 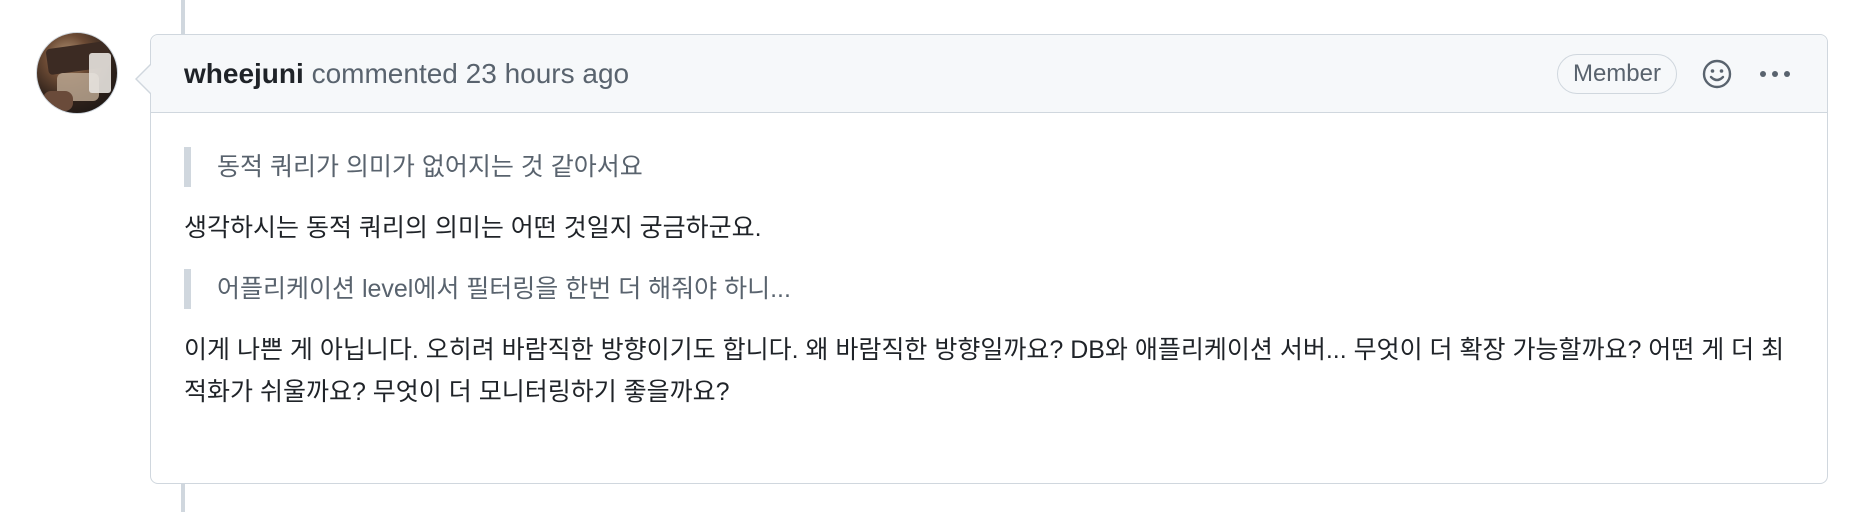 I want to click on kebab-horizontal-icon, so click(x=1775, y=73).